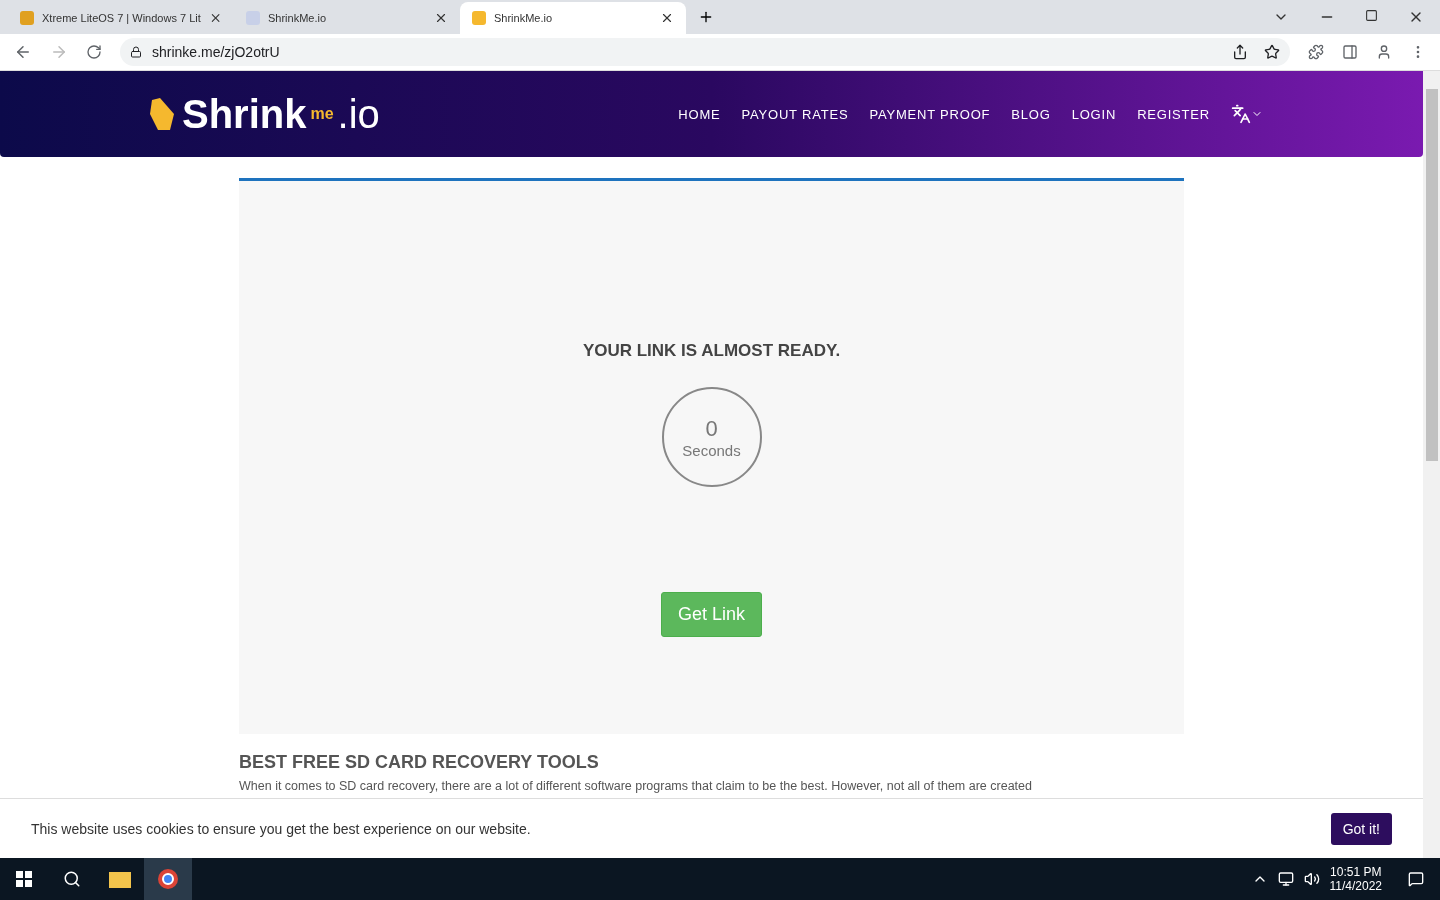 Image resolution: width=1440 pixels, height=900 pixels. Describe the element at coordinates (1240, 52) in the screenshot. I see `share-icon` at that location.